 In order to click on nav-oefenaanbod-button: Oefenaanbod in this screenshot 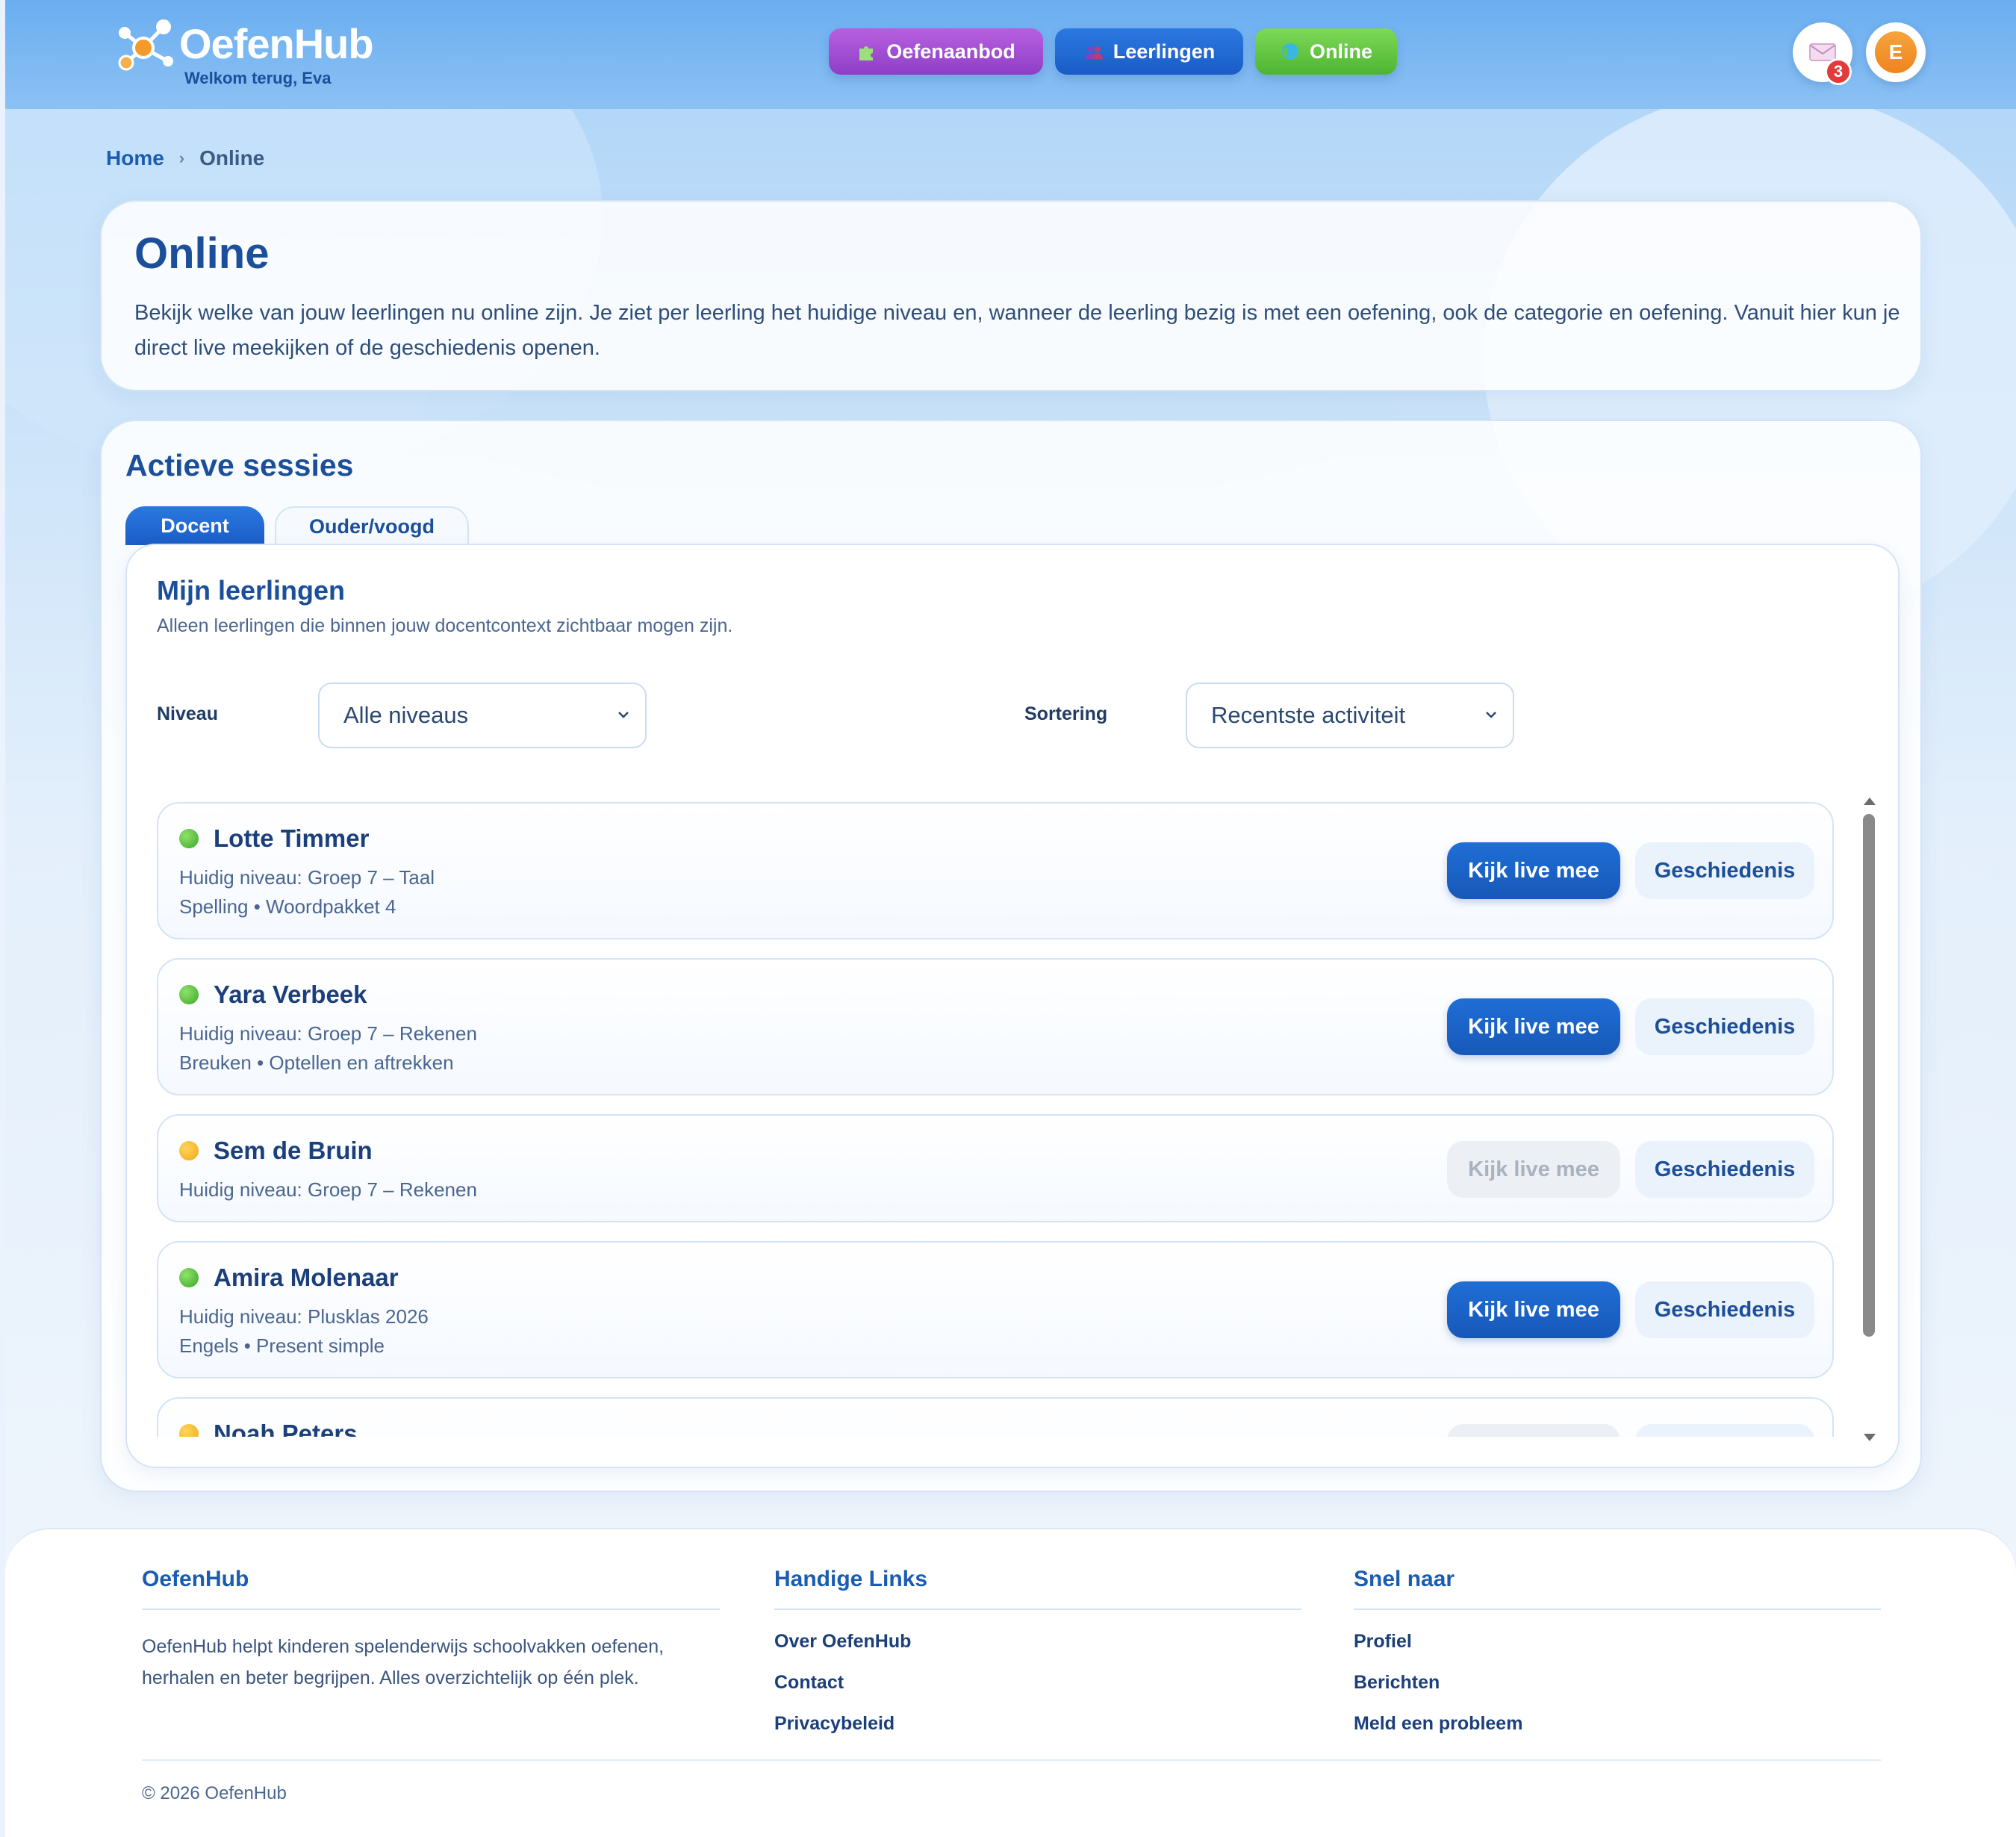, I will do `click(936, 51)`.